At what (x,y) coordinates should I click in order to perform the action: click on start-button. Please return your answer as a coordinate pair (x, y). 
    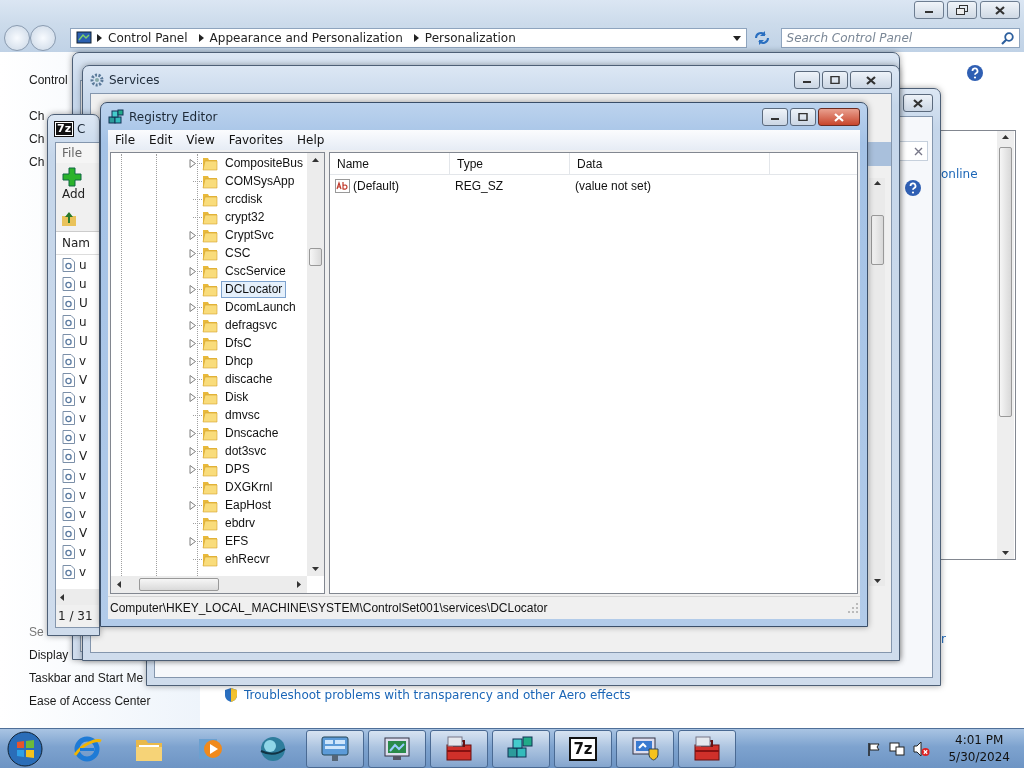
    Looking at the image, I should click on (25, 748).